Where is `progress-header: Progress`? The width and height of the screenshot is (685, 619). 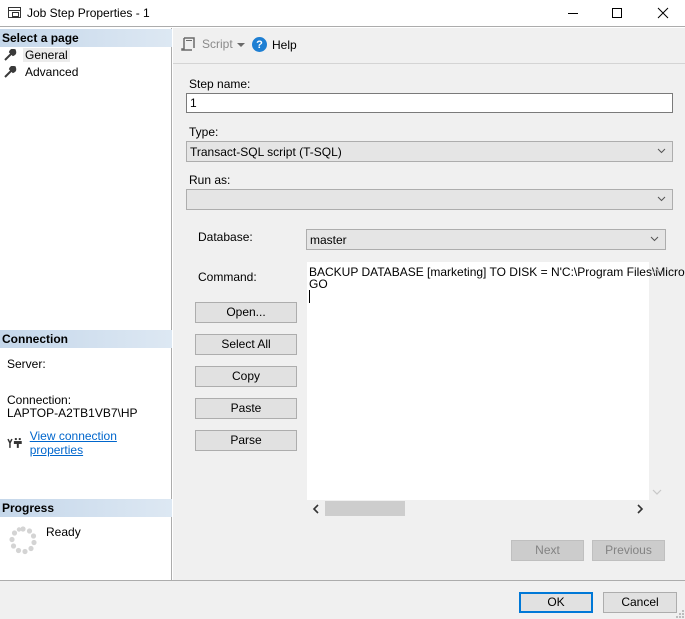
progress-header: Progress is located at coordinates (86, 508).